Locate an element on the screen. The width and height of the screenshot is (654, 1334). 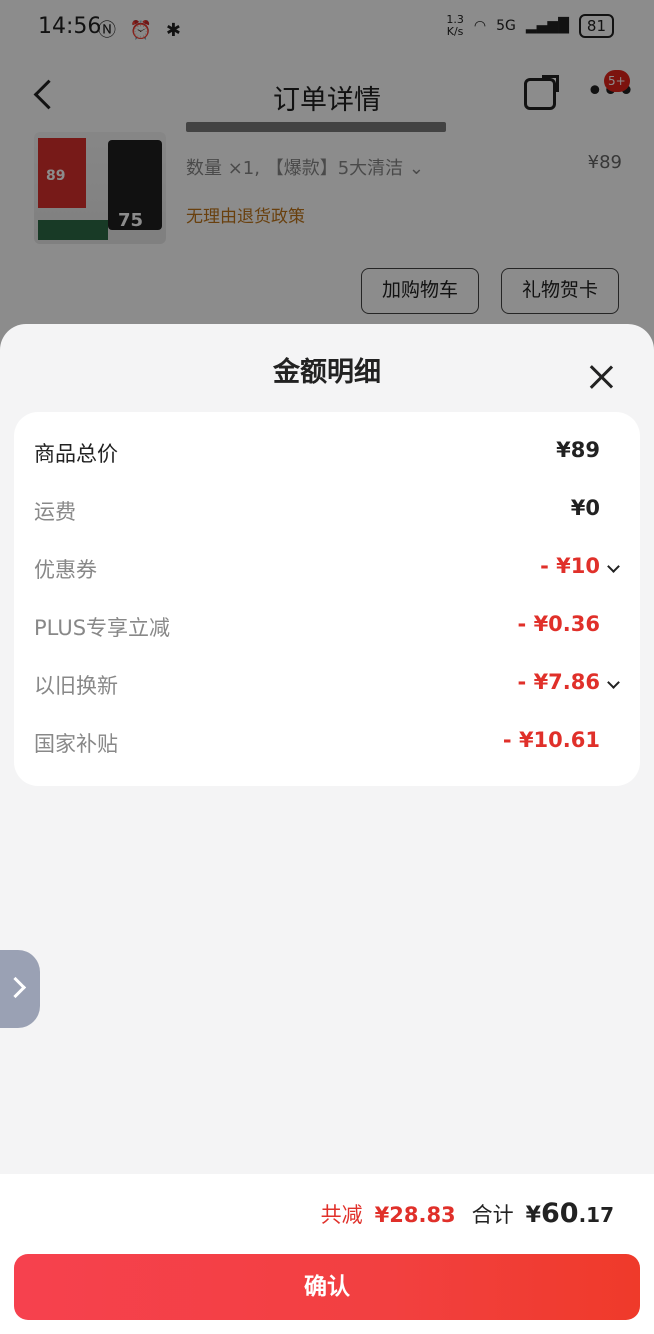
row-national-subsidy: 国家补贴 - ¥10.61 is located at coordinates (327, 743).